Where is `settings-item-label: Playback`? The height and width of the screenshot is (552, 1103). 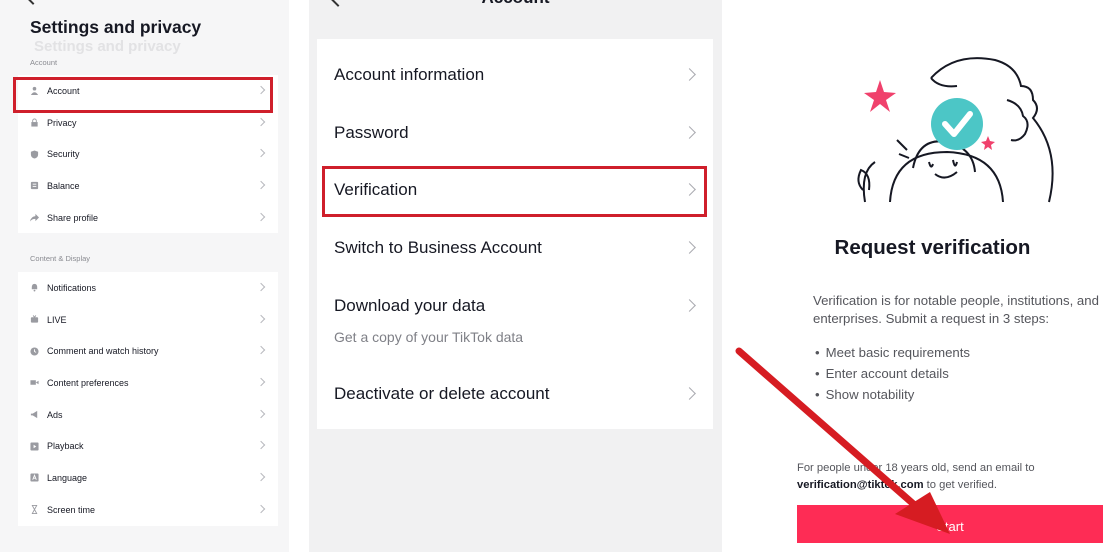 settings-item-label: Playback is located at coordinates (65, 446).